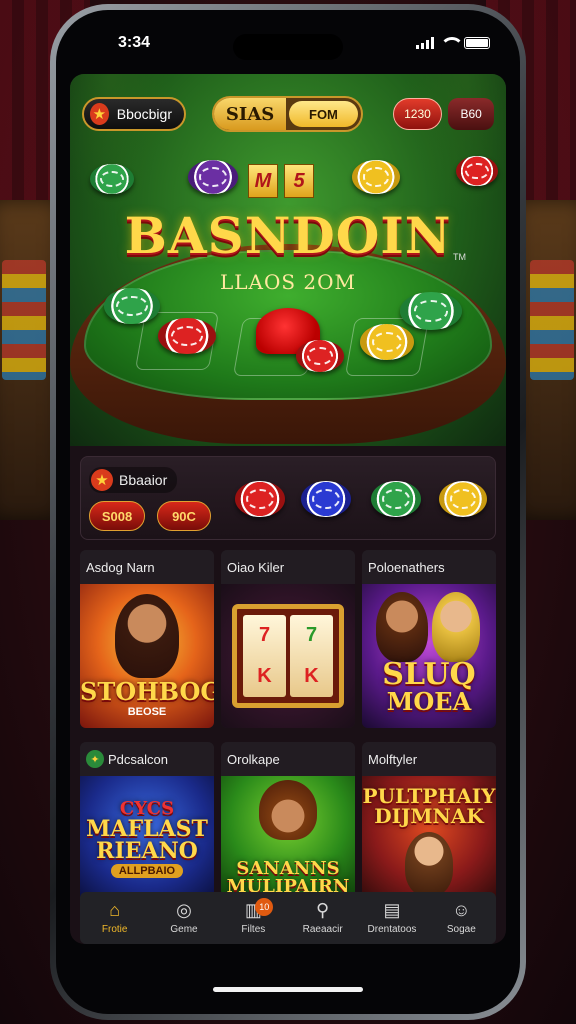  I want to click on game-art: PULTPHAIY DIJMNAK, so click(429, 839).